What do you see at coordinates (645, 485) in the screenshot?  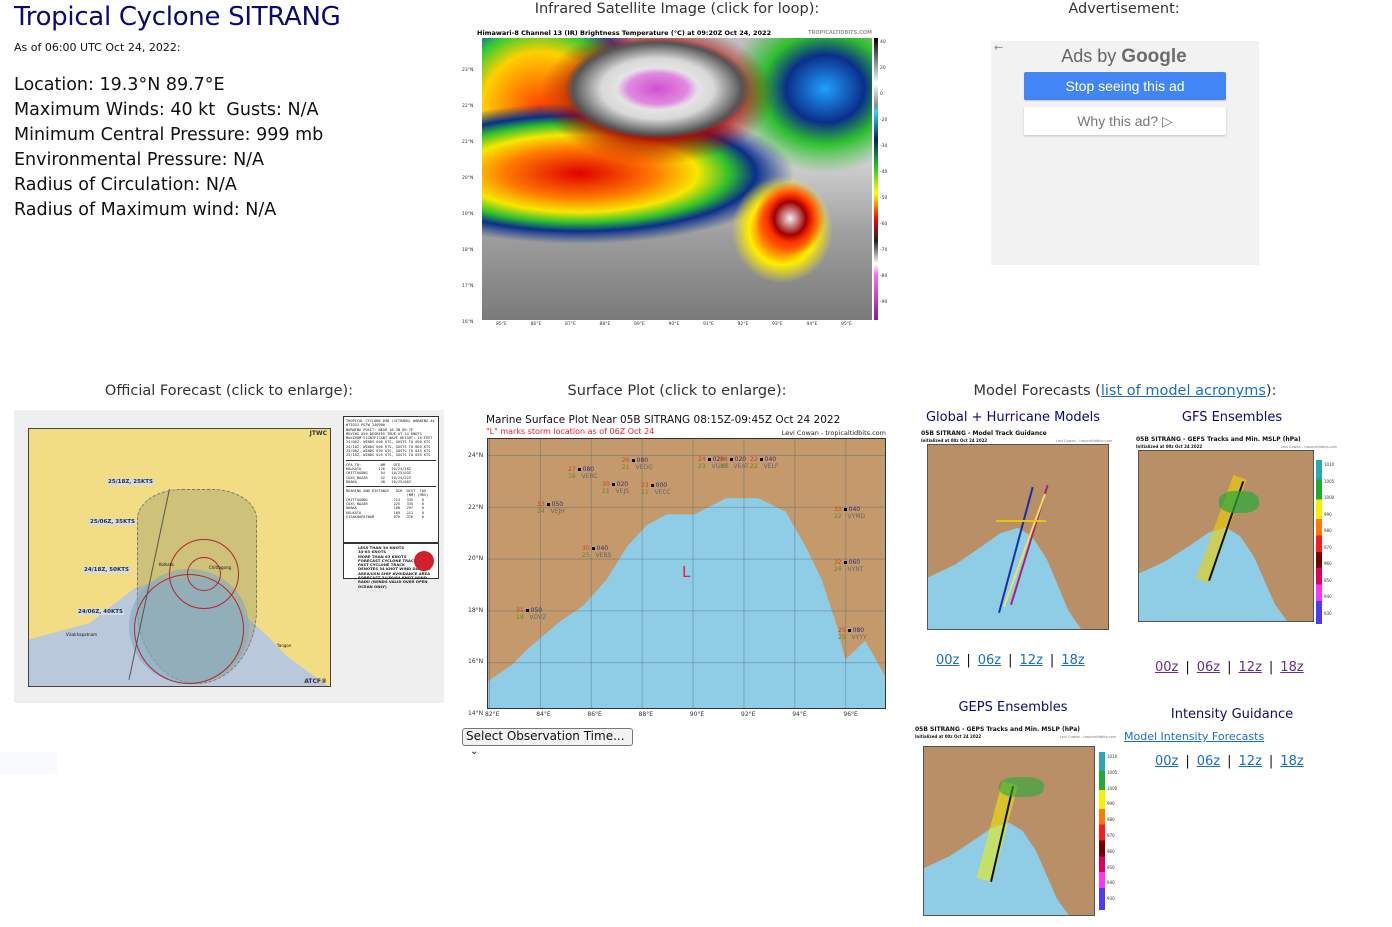 I see `station-temp: 23` at bounding box center [645, 485].